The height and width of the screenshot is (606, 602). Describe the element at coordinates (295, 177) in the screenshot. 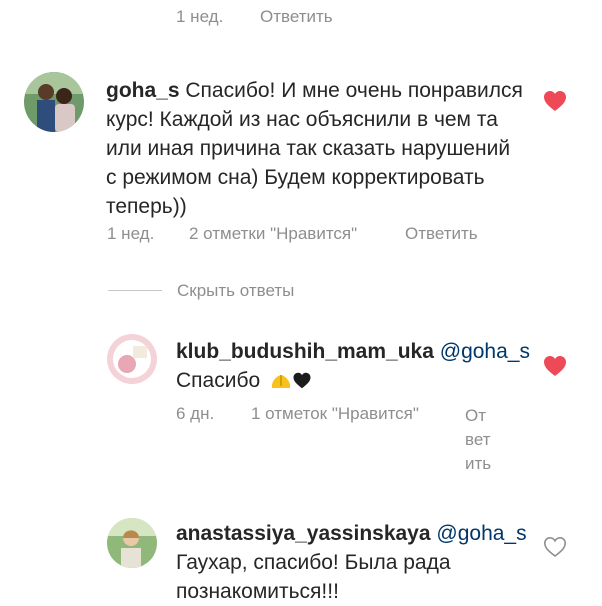

I see `comment-text-line: с режимом сна) Будем корректировать` at that location.